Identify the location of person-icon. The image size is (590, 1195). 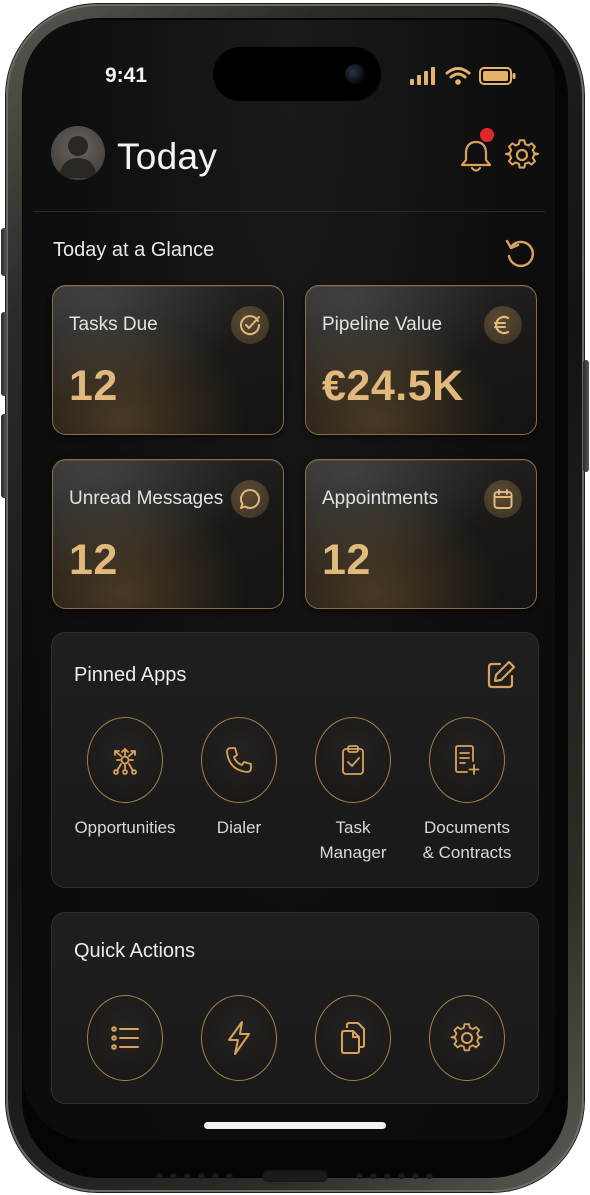
(78, 157).